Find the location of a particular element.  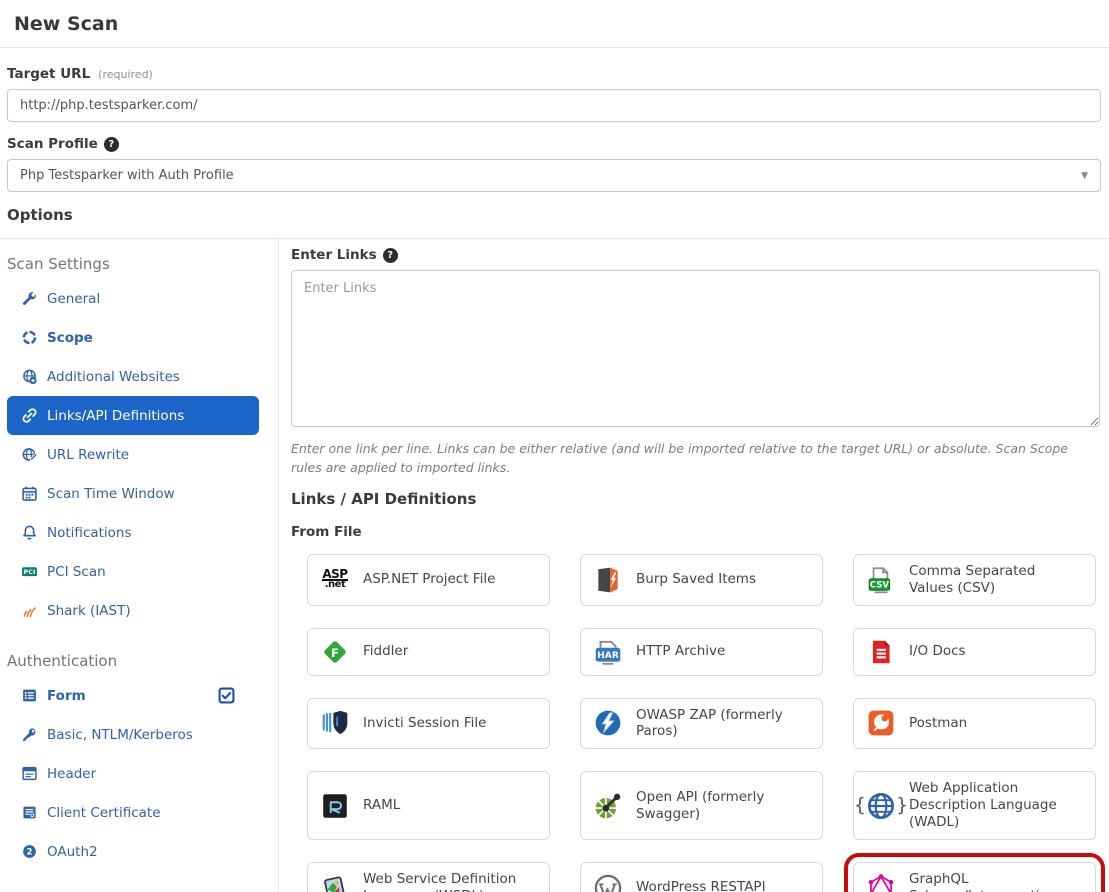

link-icon is located at coordinates (29, 415).